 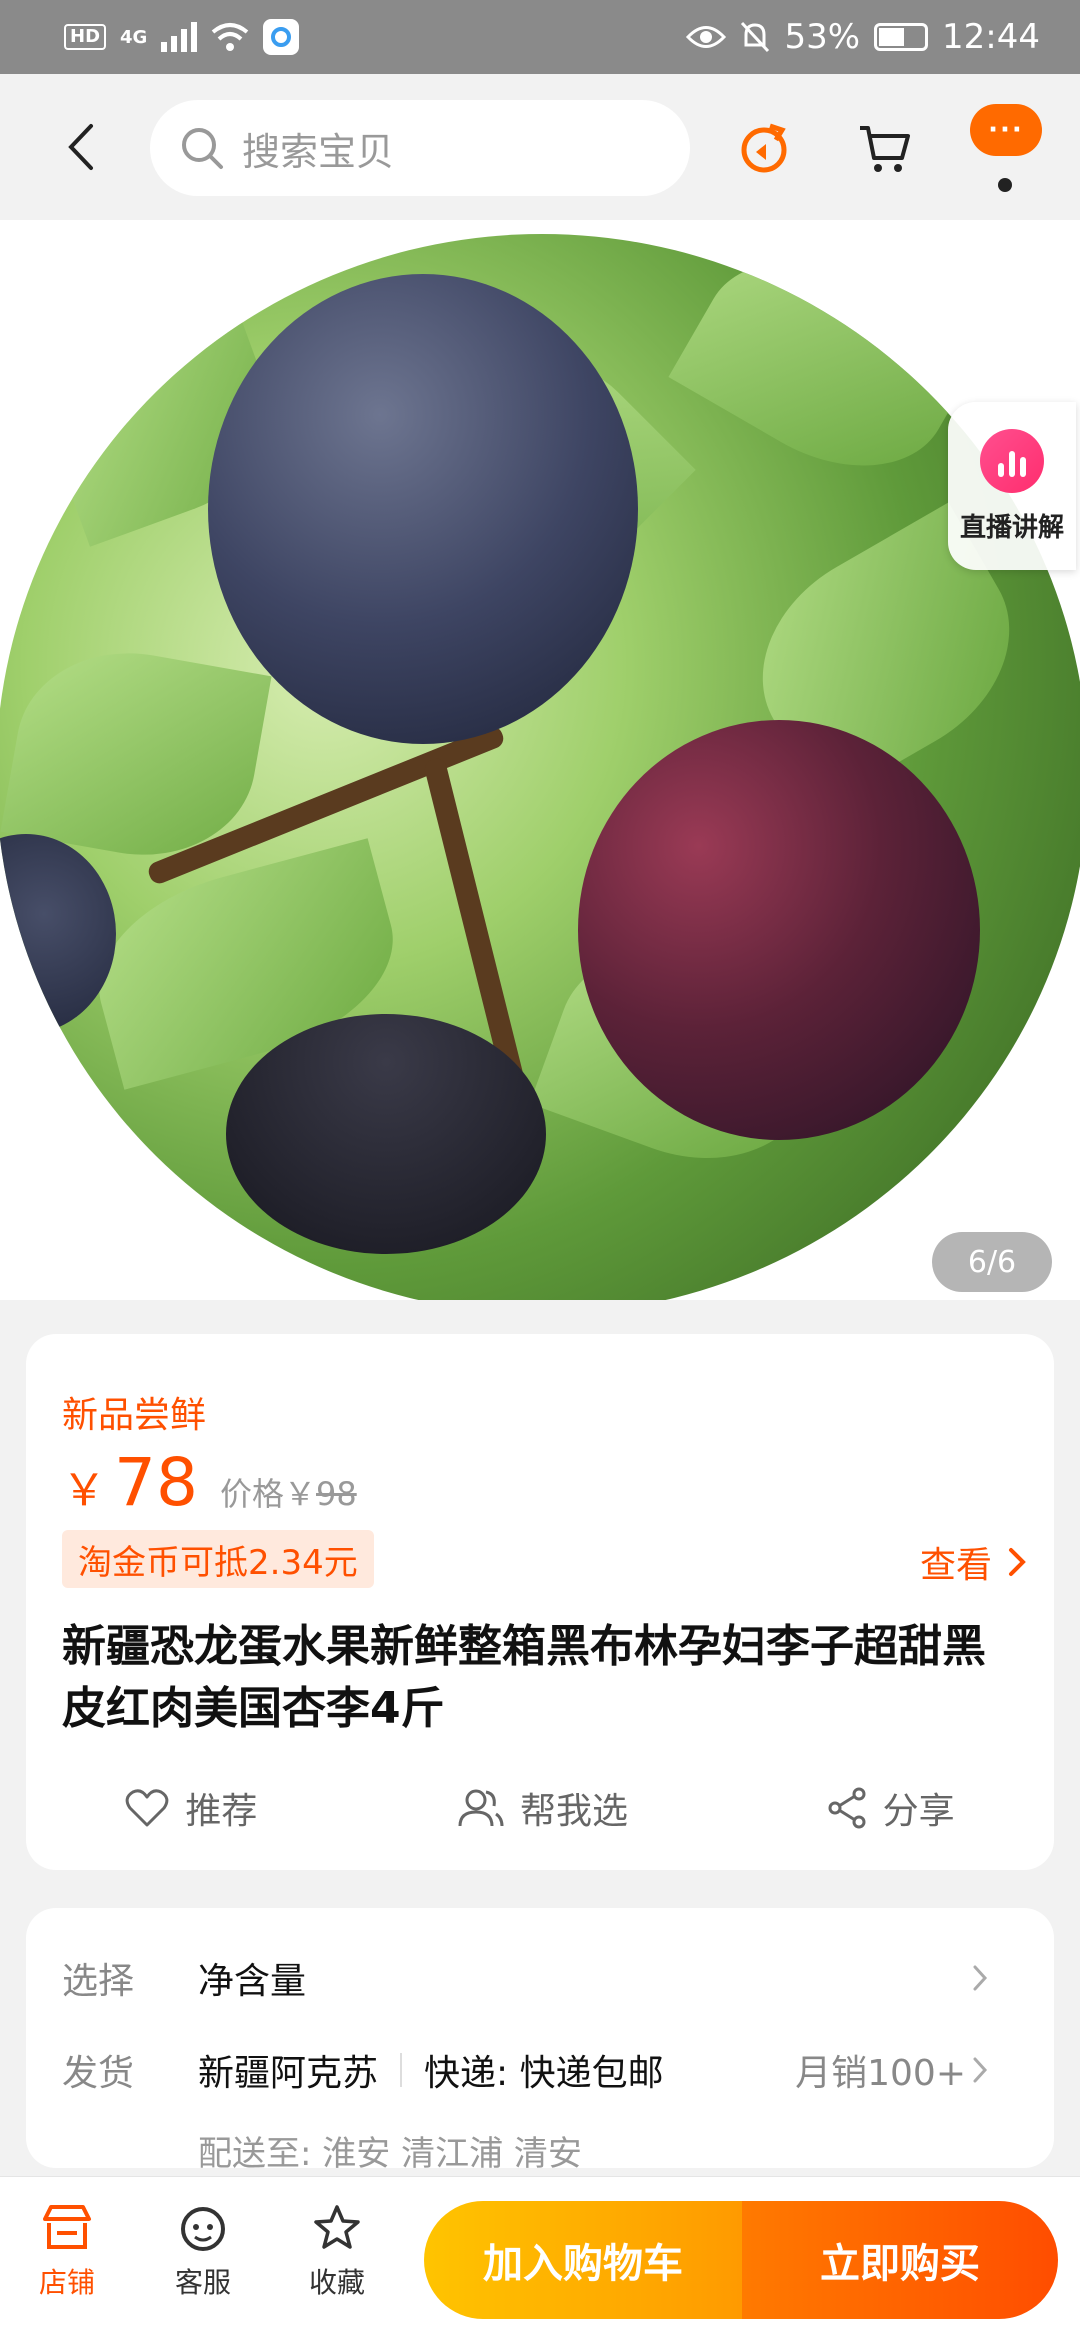 What do you see at coordinates (209, 1482) in the screenshot?
I see `price-row: ￥ 78 价格￥98` at bounding box center [209, 1482].